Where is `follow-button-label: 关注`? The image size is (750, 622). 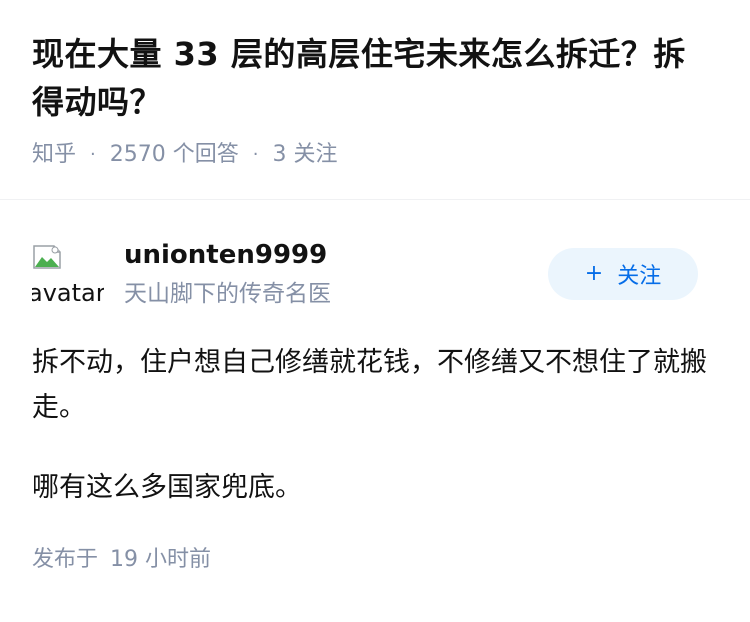
follow-button-label: 关注 is located at coordinates (639, 276).